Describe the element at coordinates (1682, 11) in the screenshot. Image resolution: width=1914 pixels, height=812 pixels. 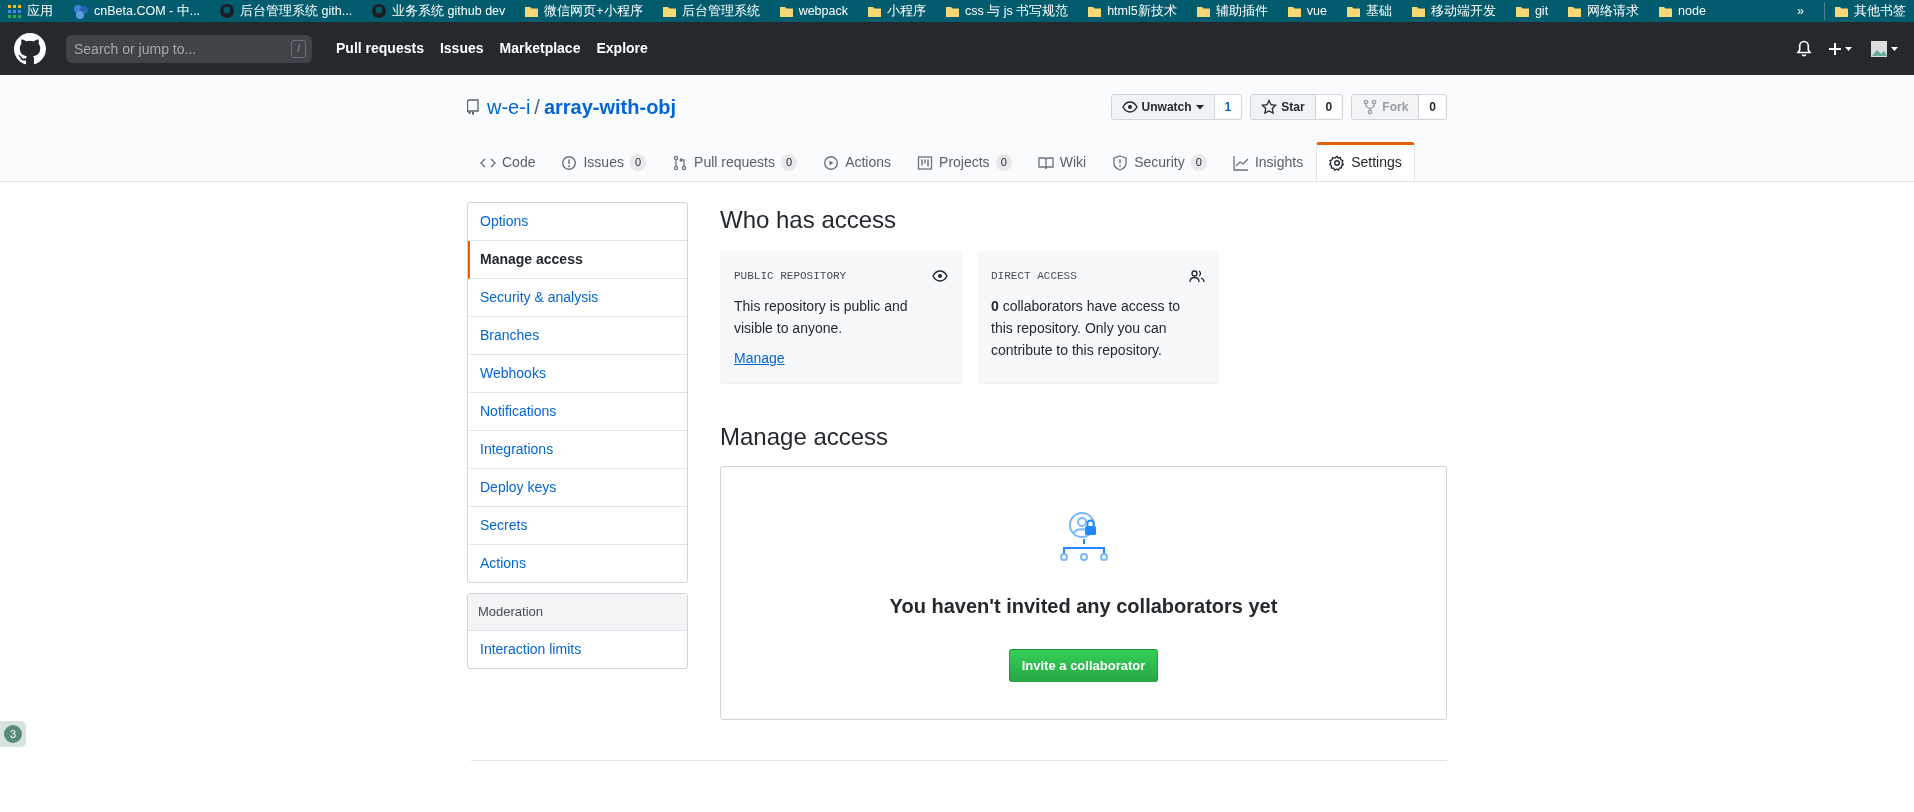
I see `bookmark-link: node` at that location.